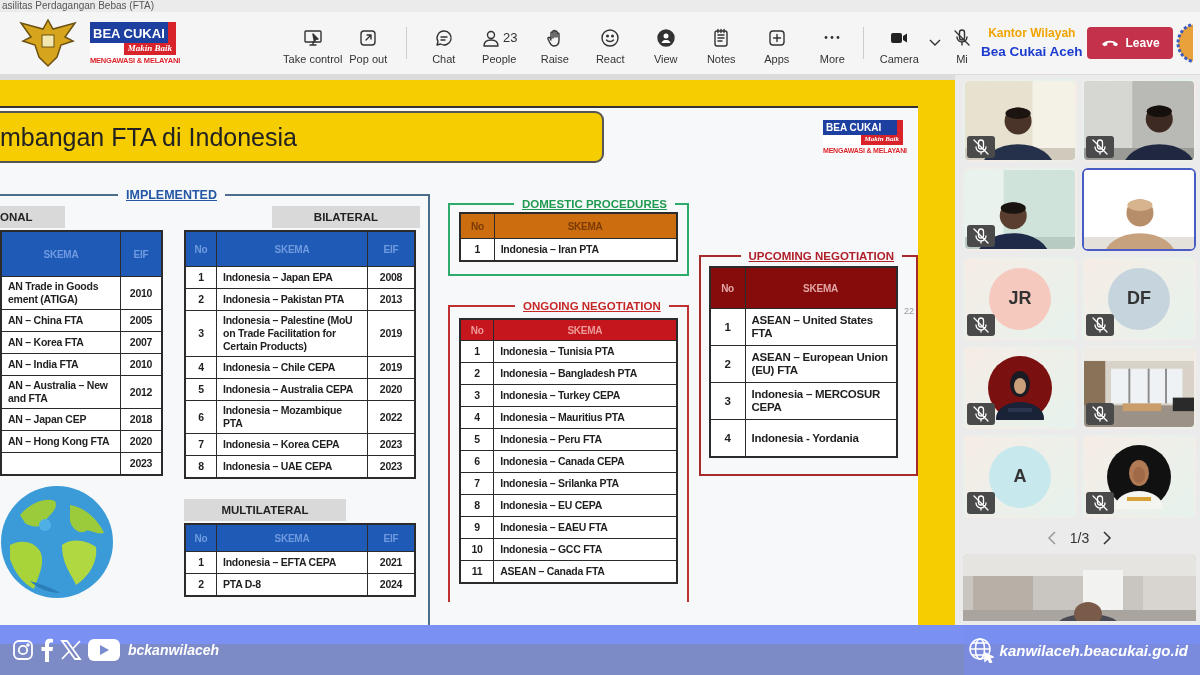  Describe the element at coordinates (477, 549) in the screenshot. I see `table-cell: 10` at that location.